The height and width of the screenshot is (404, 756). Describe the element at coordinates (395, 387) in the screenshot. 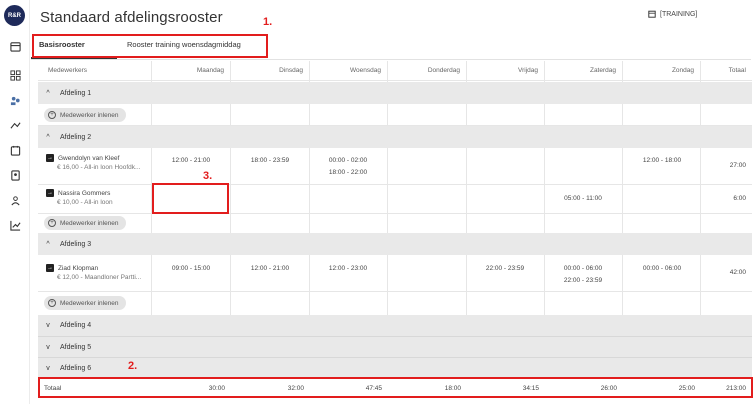

I see `annotation-box-totals` at that location.